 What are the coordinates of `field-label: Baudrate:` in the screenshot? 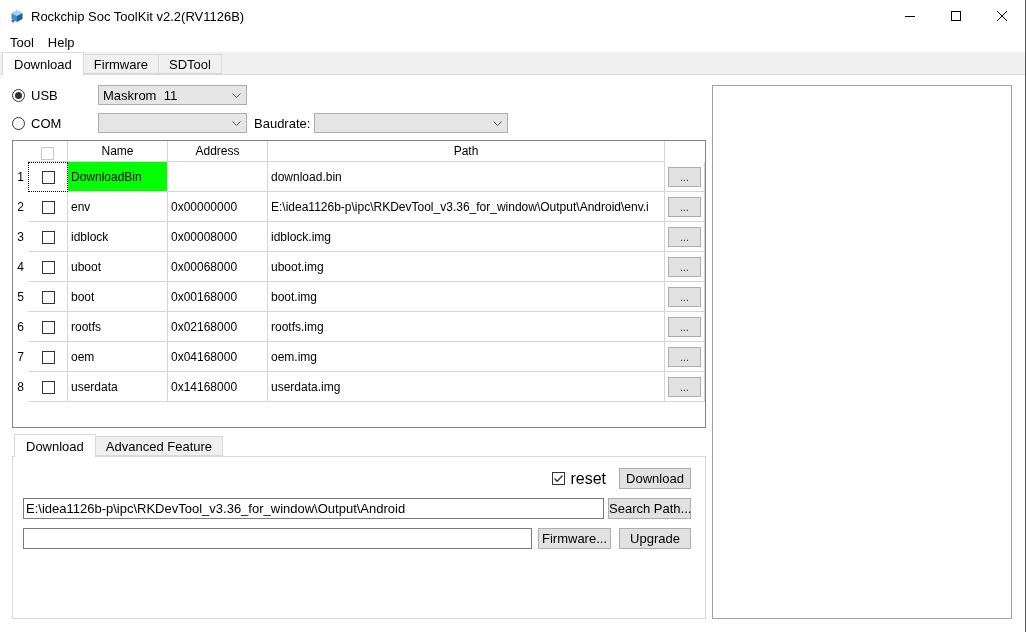 It's located at (282, 123).